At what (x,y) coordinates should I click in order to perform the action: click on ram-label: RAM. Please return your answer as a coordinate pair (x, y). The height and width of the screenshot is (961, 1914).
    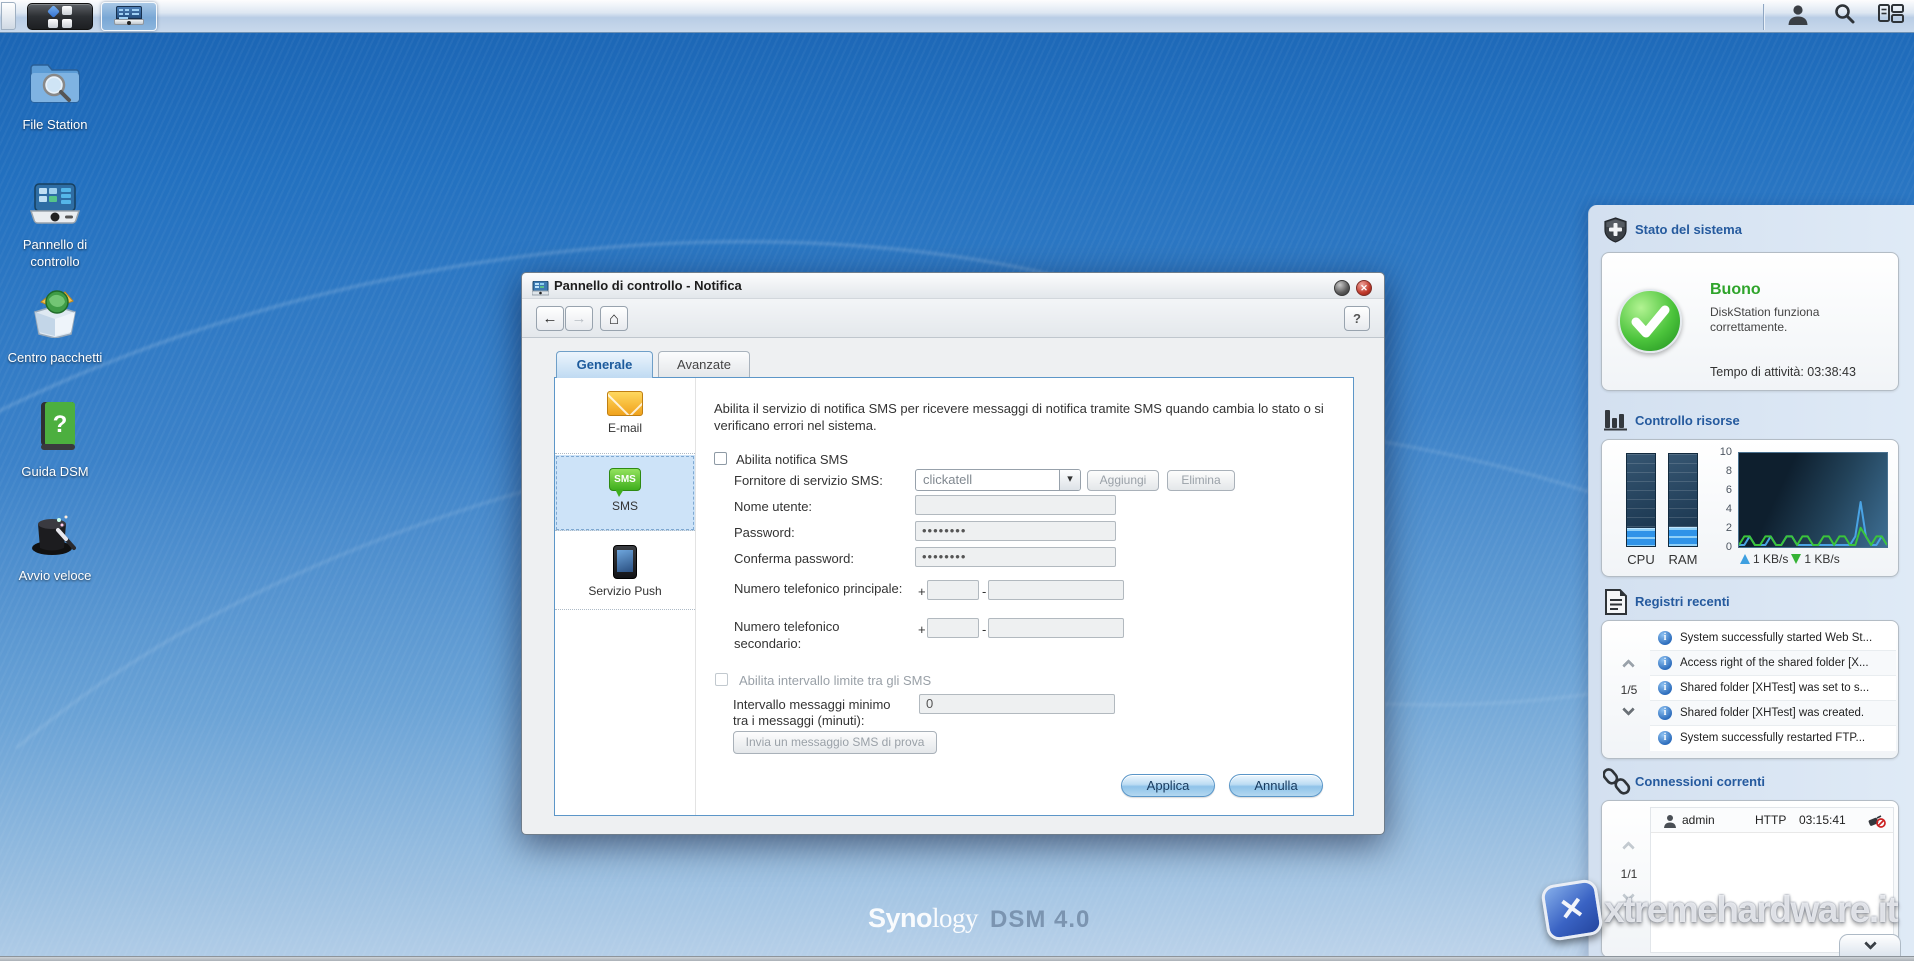
    Looking at the image, I should click on (1683, 559).